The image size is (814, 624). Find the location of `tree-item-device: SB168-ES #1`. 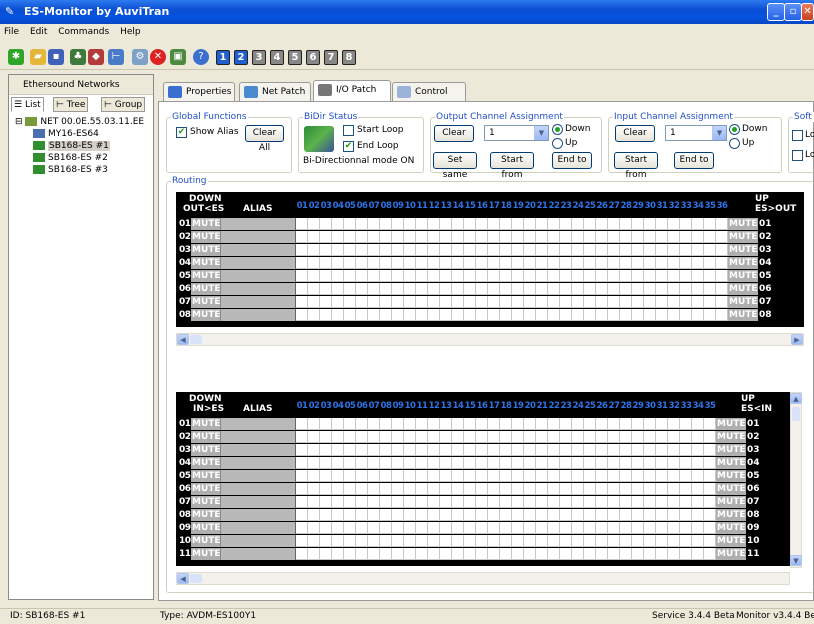

tree-item-device: SB168-ES #1 is located at coordinates (71, 146).